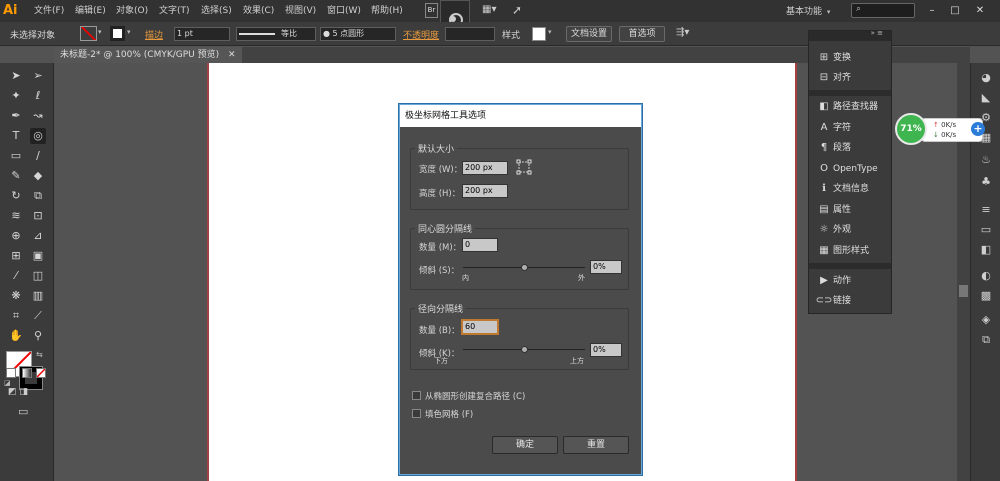 This screenshot has height=481, width=1000. I want to click on gpu-performance-icon: ➚, so click(520, 11).